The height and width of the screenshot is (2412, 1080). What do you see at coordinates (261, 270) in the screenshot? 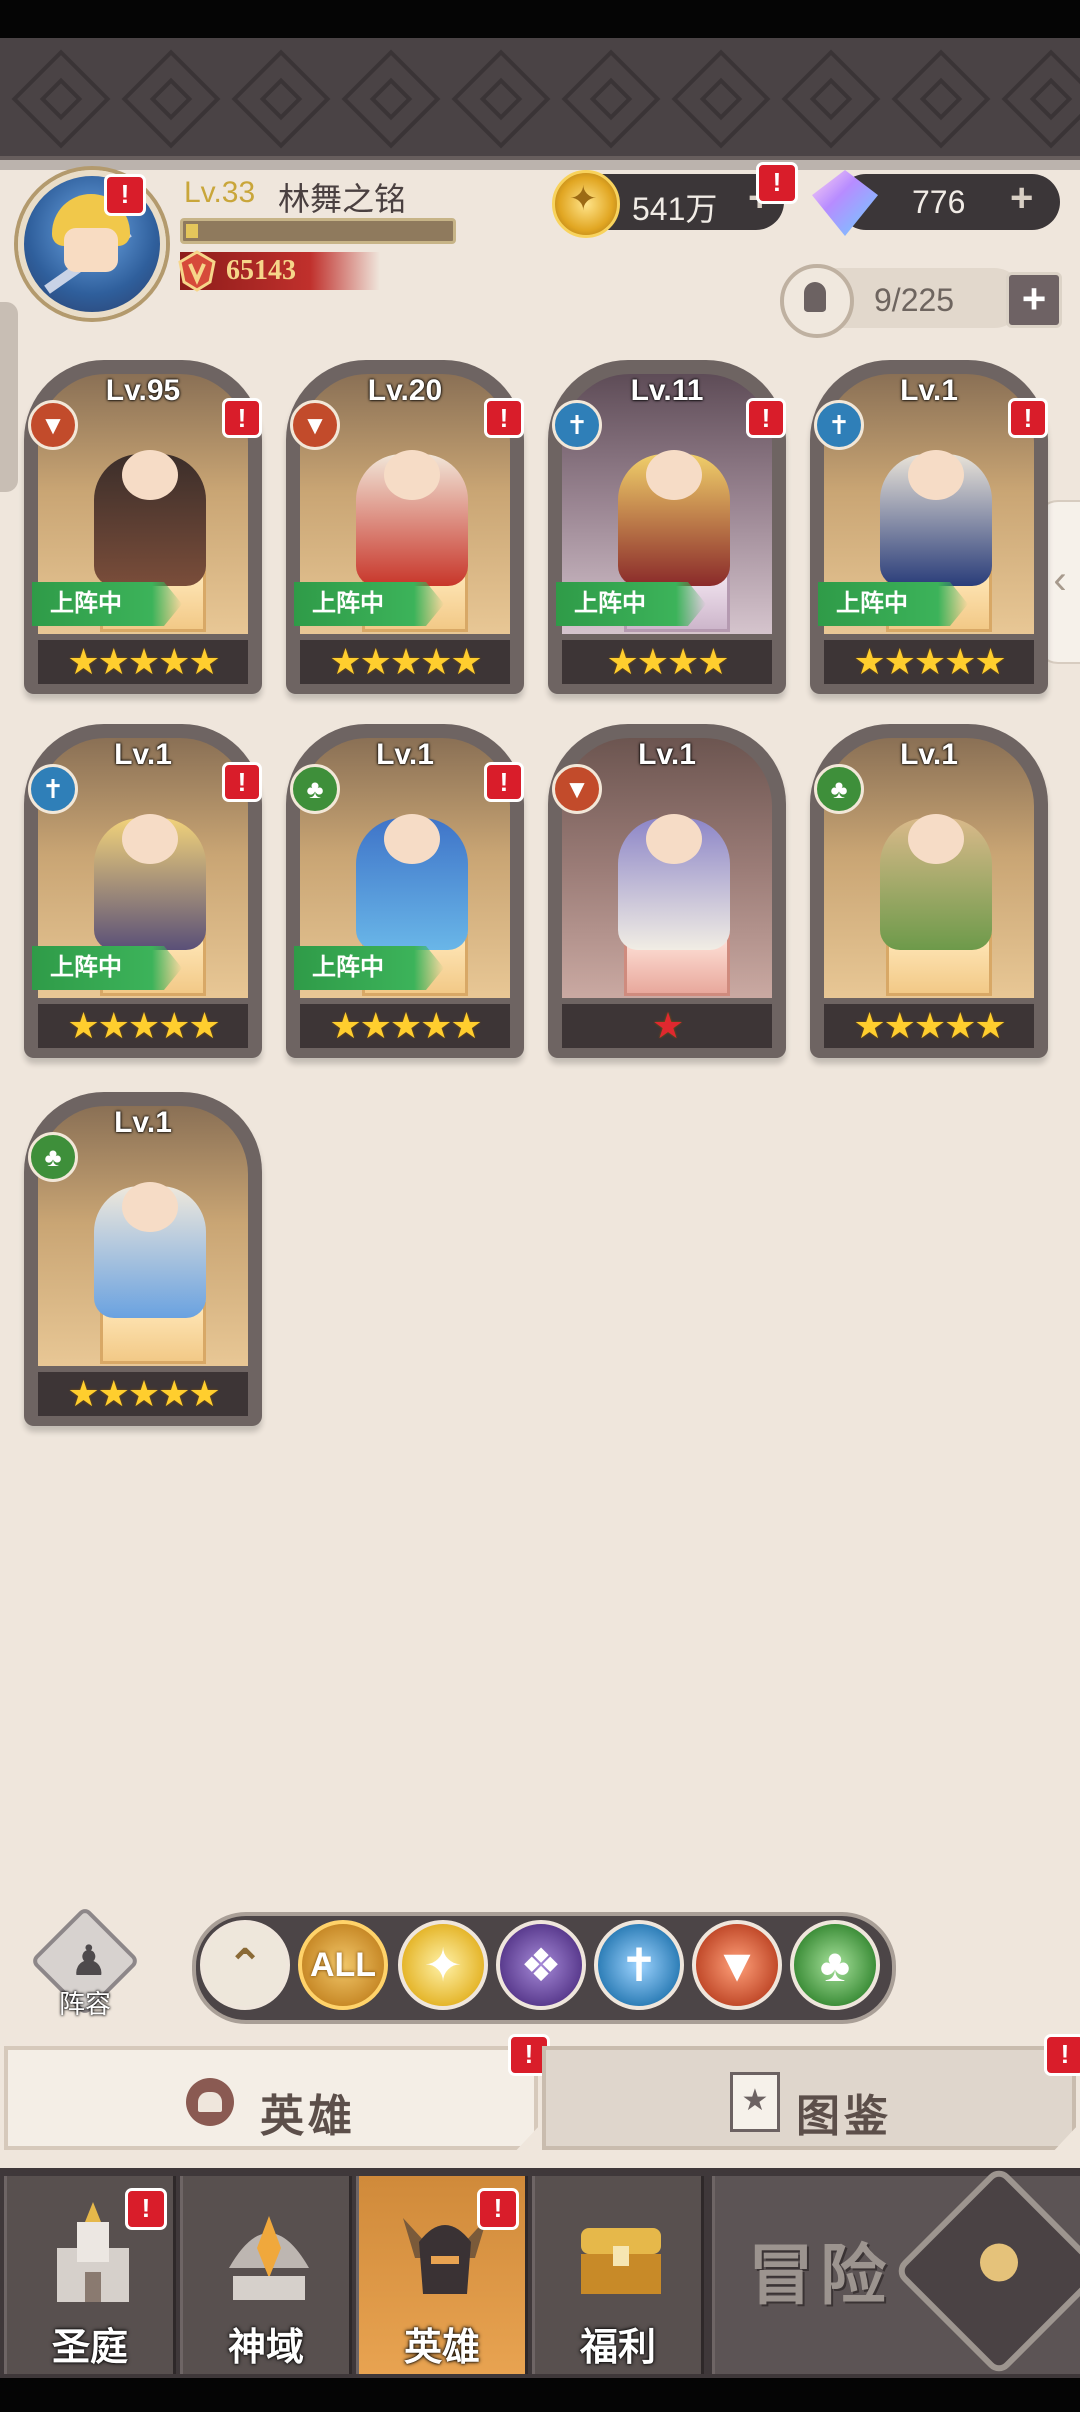
I see `combat-power-value: 65143` at bounding box center [261, 270].